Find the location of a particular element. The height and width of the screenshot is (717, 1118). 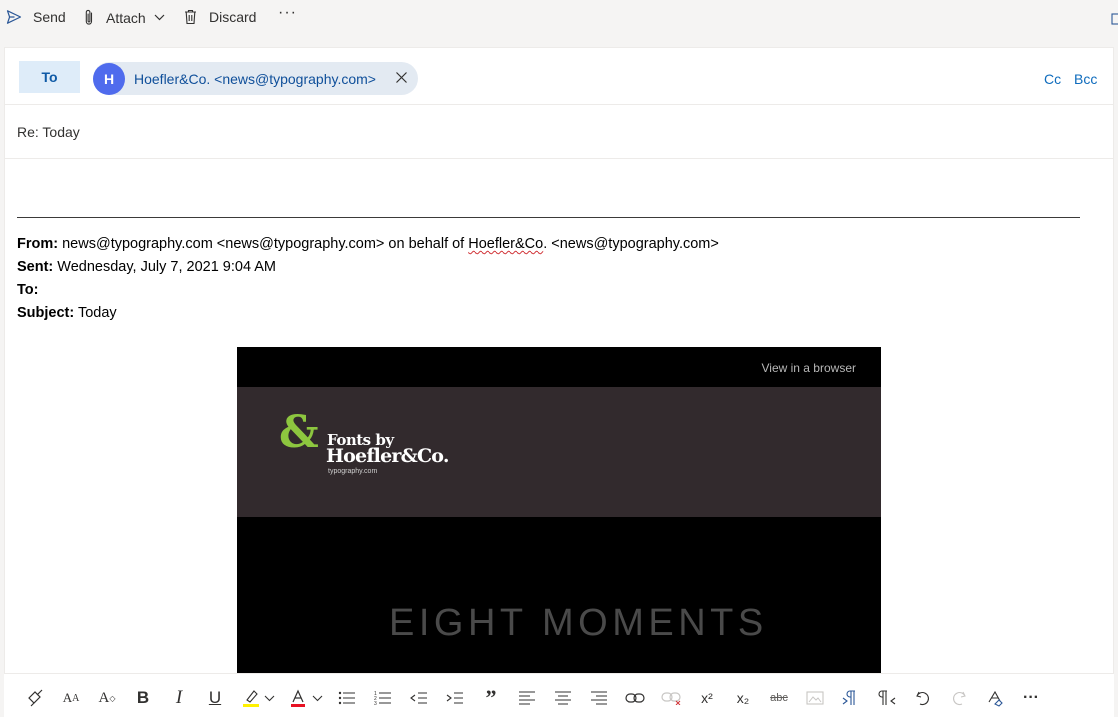

view-in-browser-link: View in a browser is located at coordinates (809, 368).